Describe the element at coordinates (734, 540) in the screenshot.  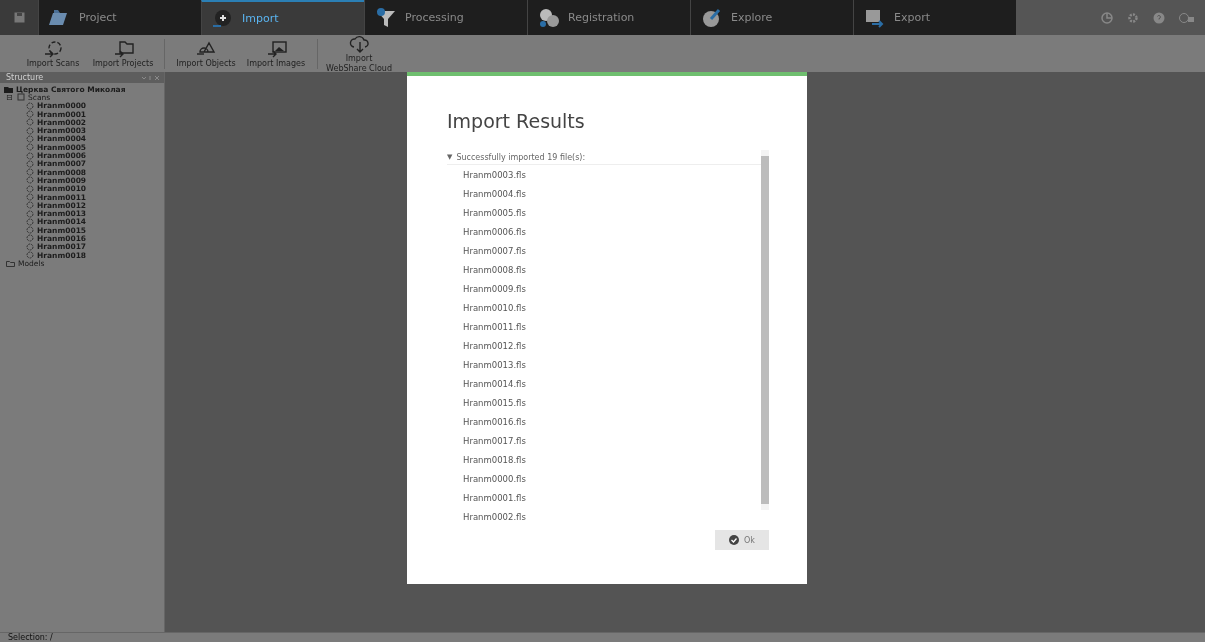
I see `check-icon` at that location.